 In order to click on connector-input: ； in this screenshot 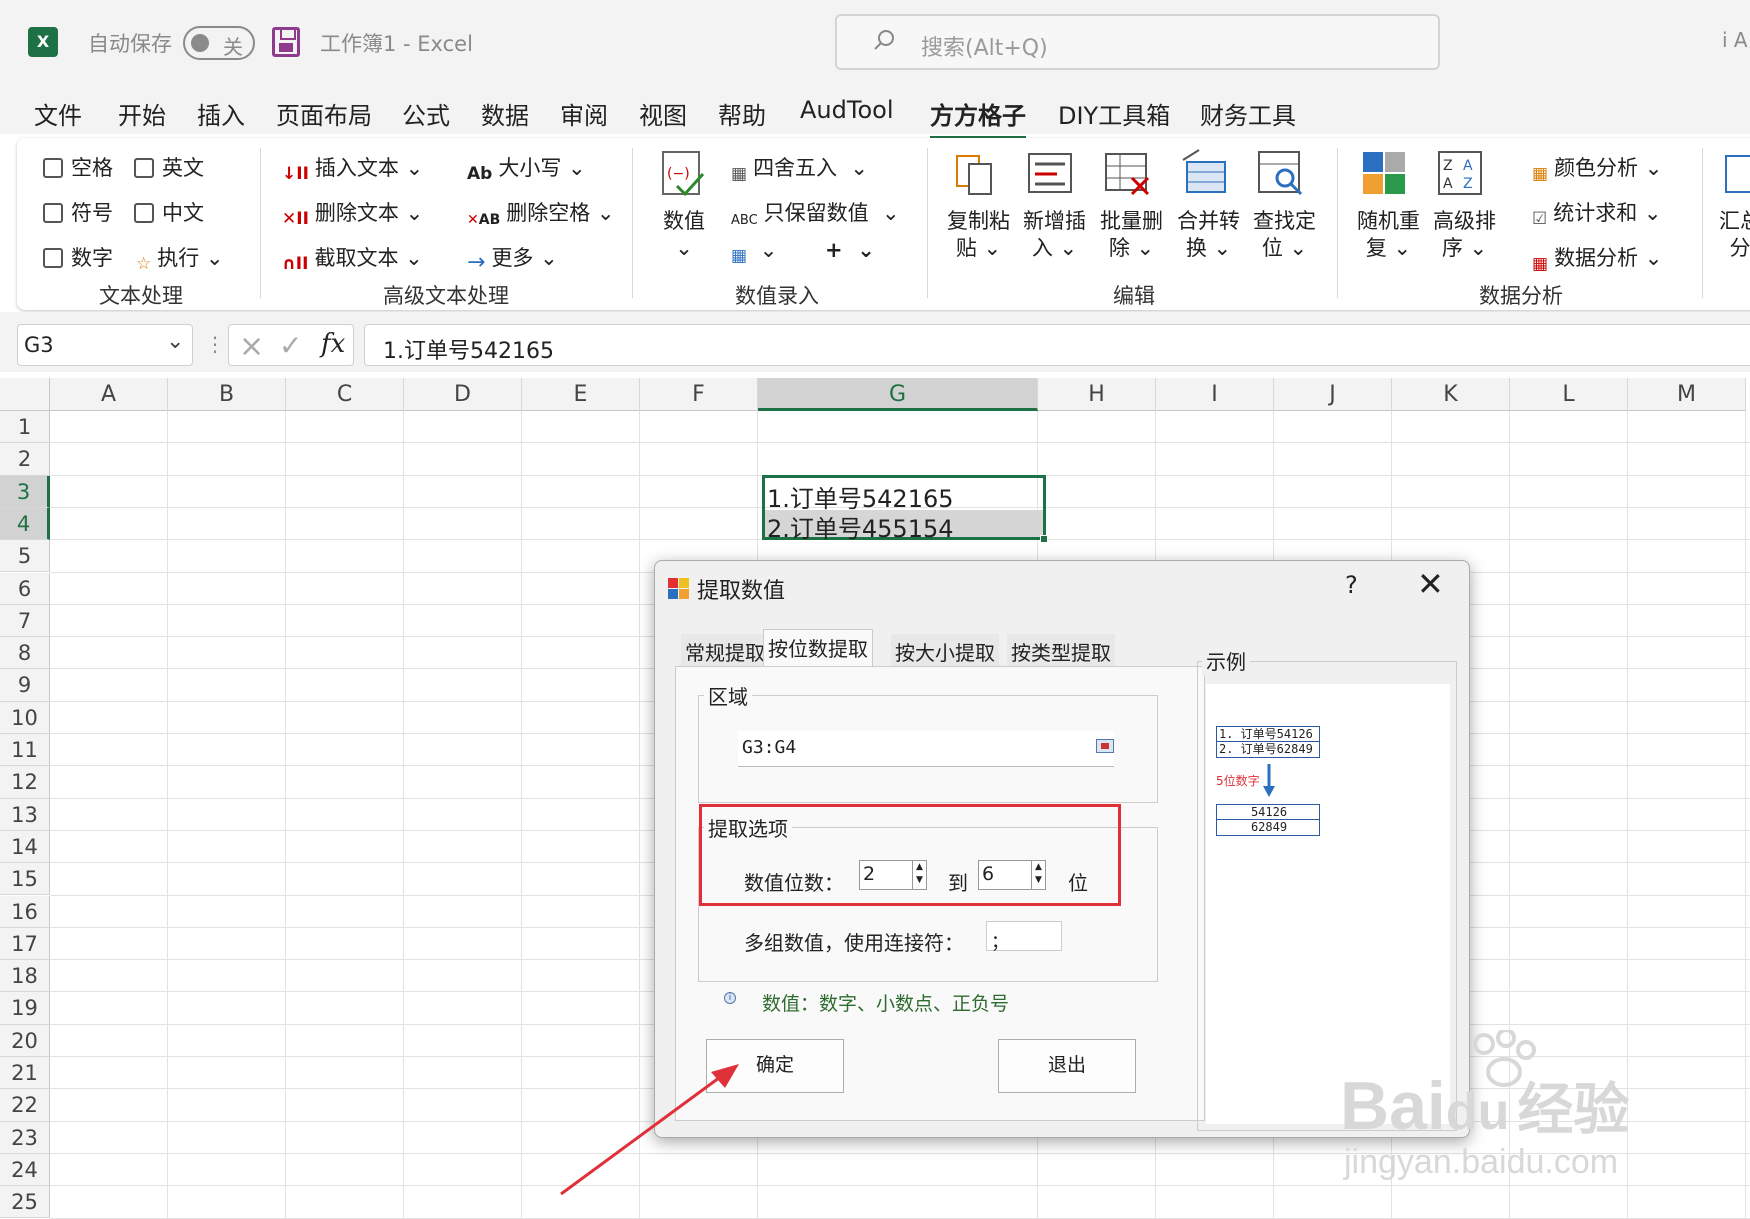, I will do `click(1024, 937)`.